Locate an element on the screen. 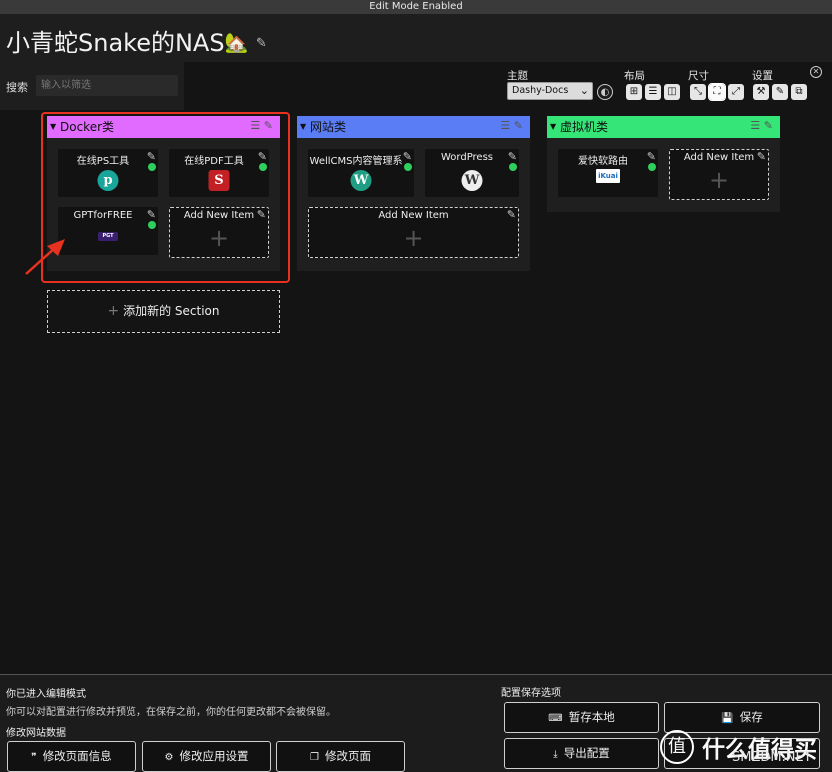 This screenshot has width=832, height=772. house-emoji-icon: 🏡 is located at coordinates (236, 43).